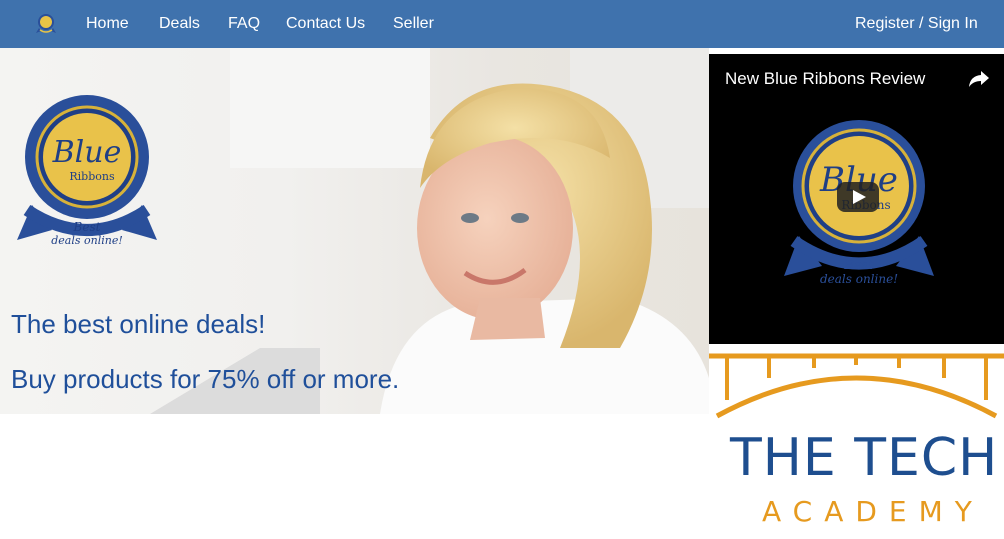  What do you see at coordinates (87, 227) in the screenshot?
I see `badge-best-text: Best` at bounding box center [87, 227].